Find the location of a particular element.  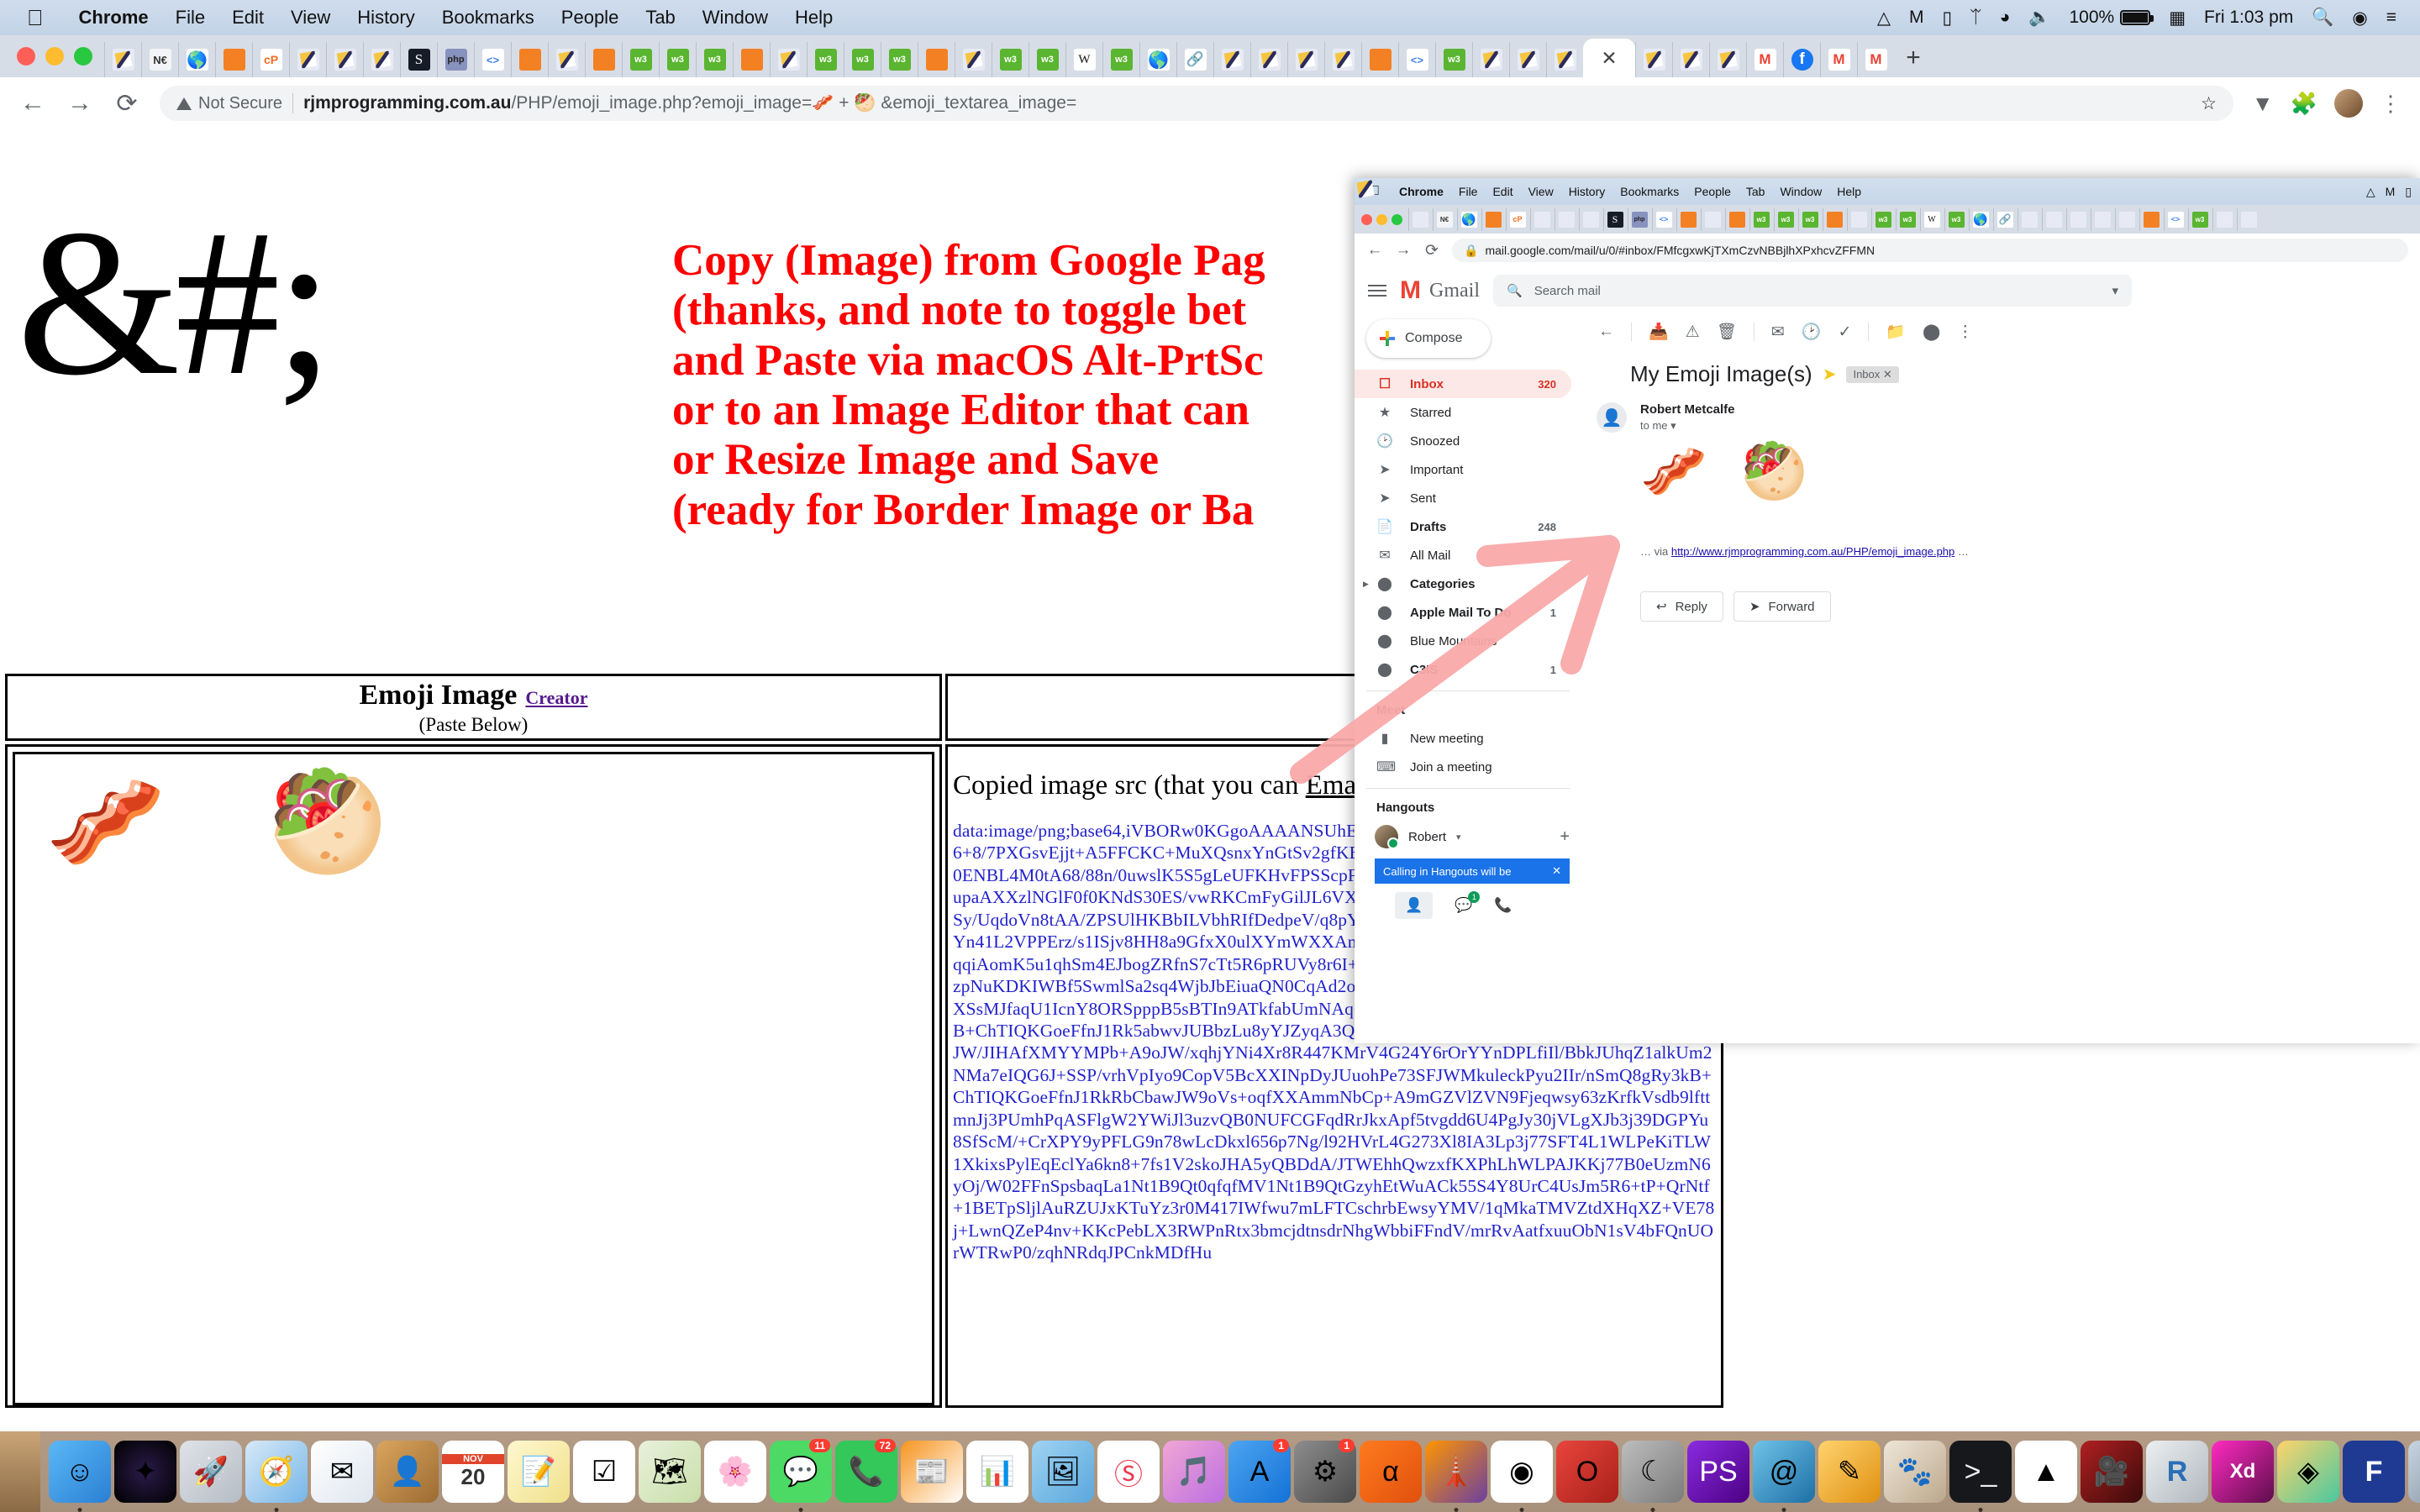

dock-dreamweaver-icon: @ is located at coordinates (1784, 1476).